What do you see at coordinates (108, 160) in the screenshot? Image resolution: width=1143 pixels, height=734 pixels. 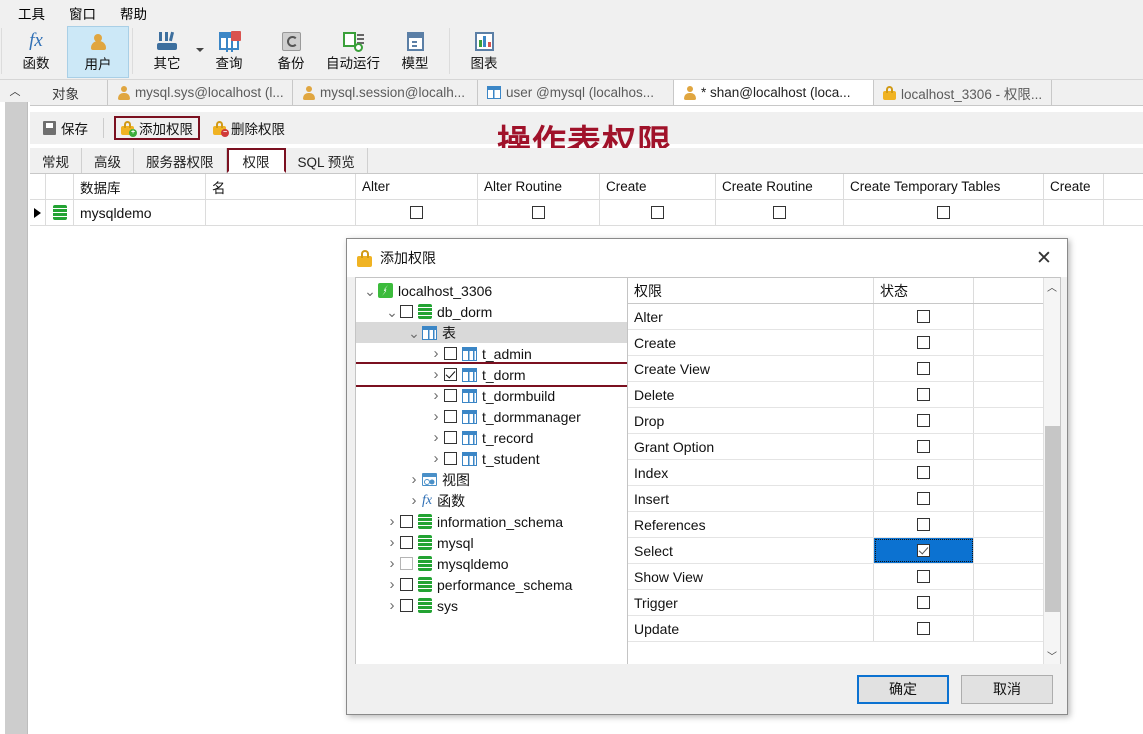 I see `property-tab-高级: 高级` at bounding box center [108, 160].